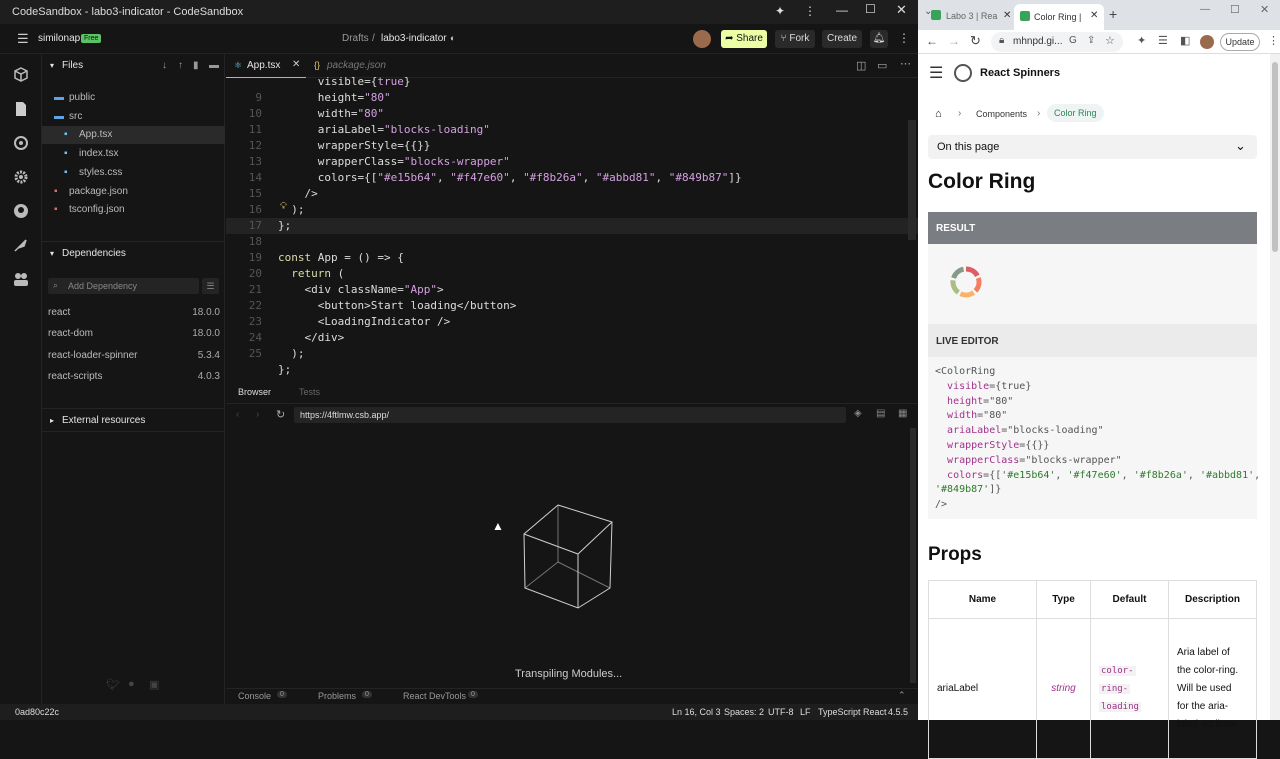  Describe the element at coordinates (23, 39) in the screenshot. I see `menu-icon: ☰` at that location.